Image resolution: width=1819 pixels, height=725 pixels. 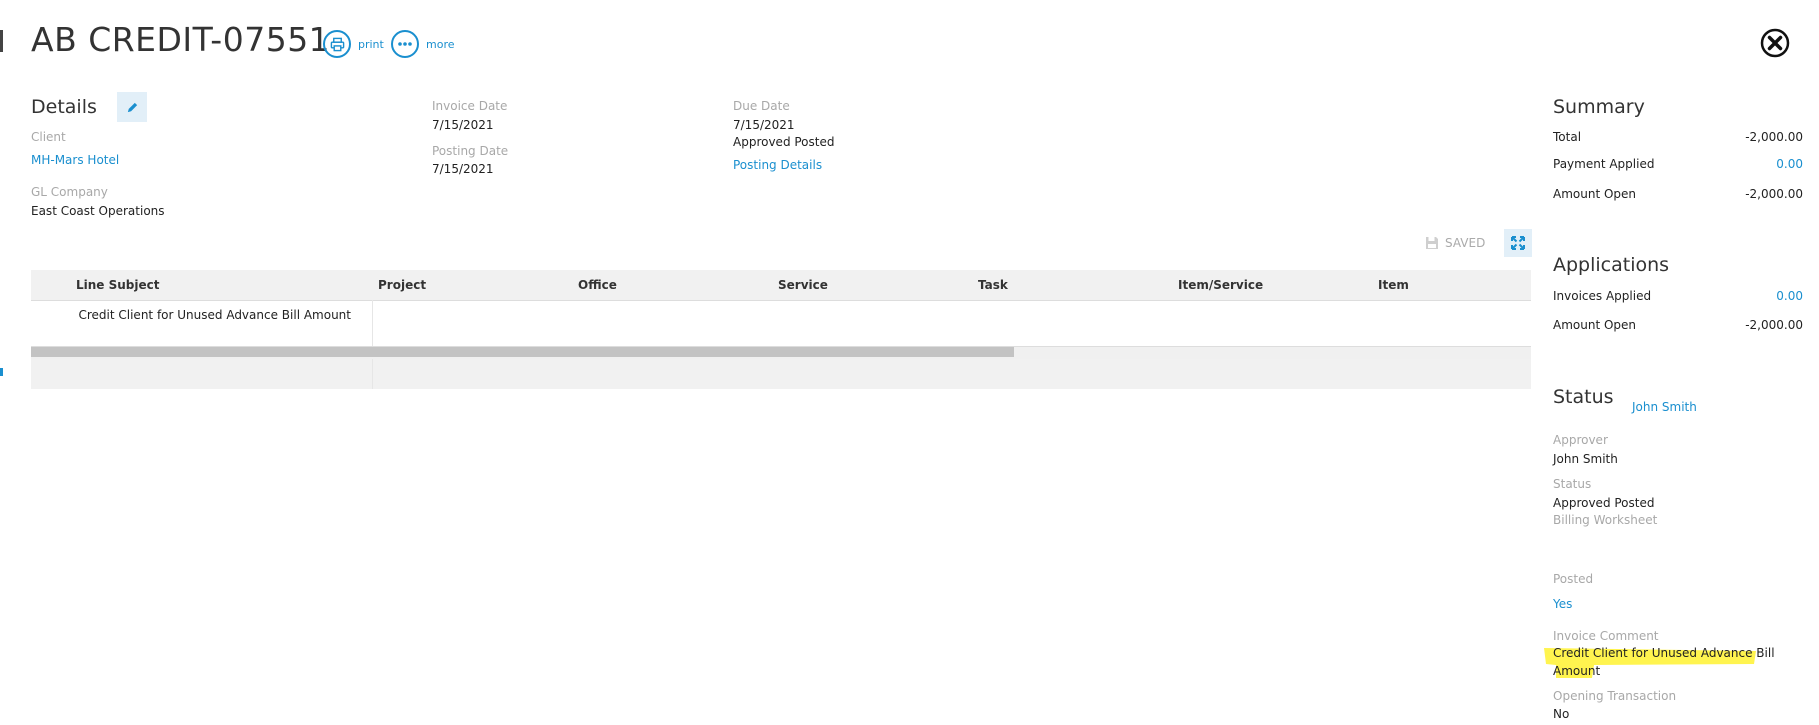 What do you see at coordinates (1605, 520) in the screenshot?
I see `billing-worksheet-label: Billing Worksheet` at bounding box center [1605, 520].